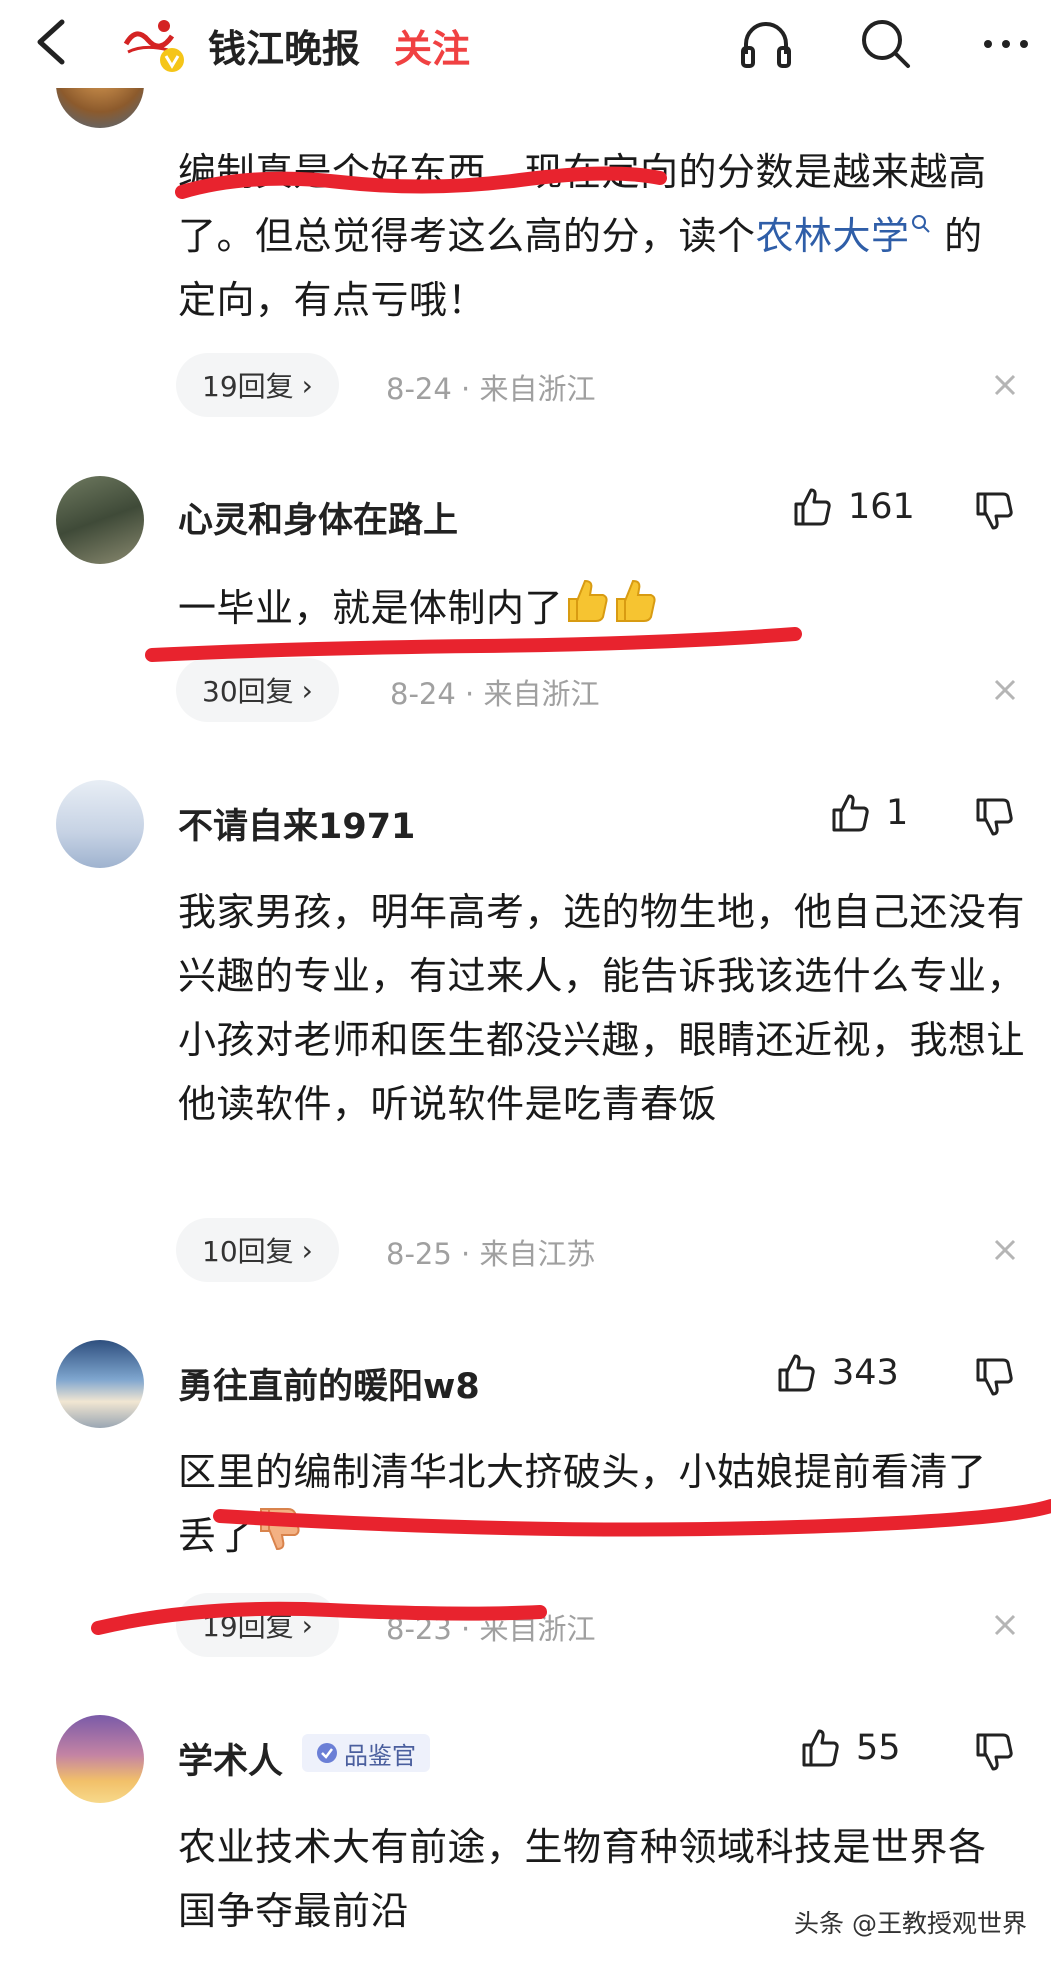  What do you see at coordinates (865, 1373) in the screenshot?
I see `like-count: 343` at bounding box center [865, 1373].